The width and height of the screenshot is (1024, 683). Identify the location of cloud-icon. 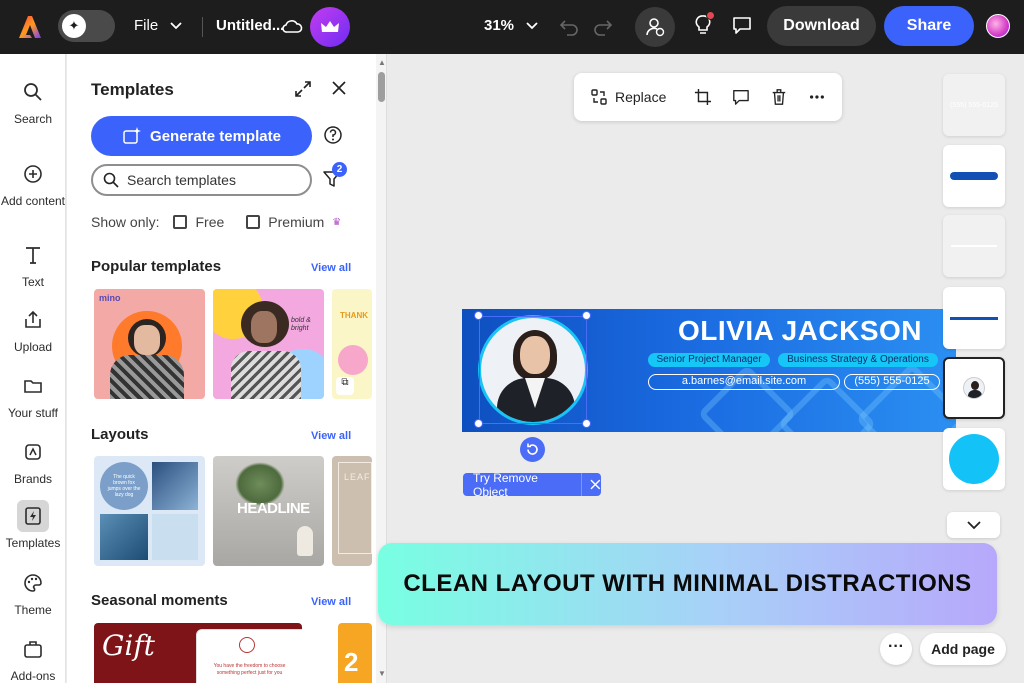
(292, 26).